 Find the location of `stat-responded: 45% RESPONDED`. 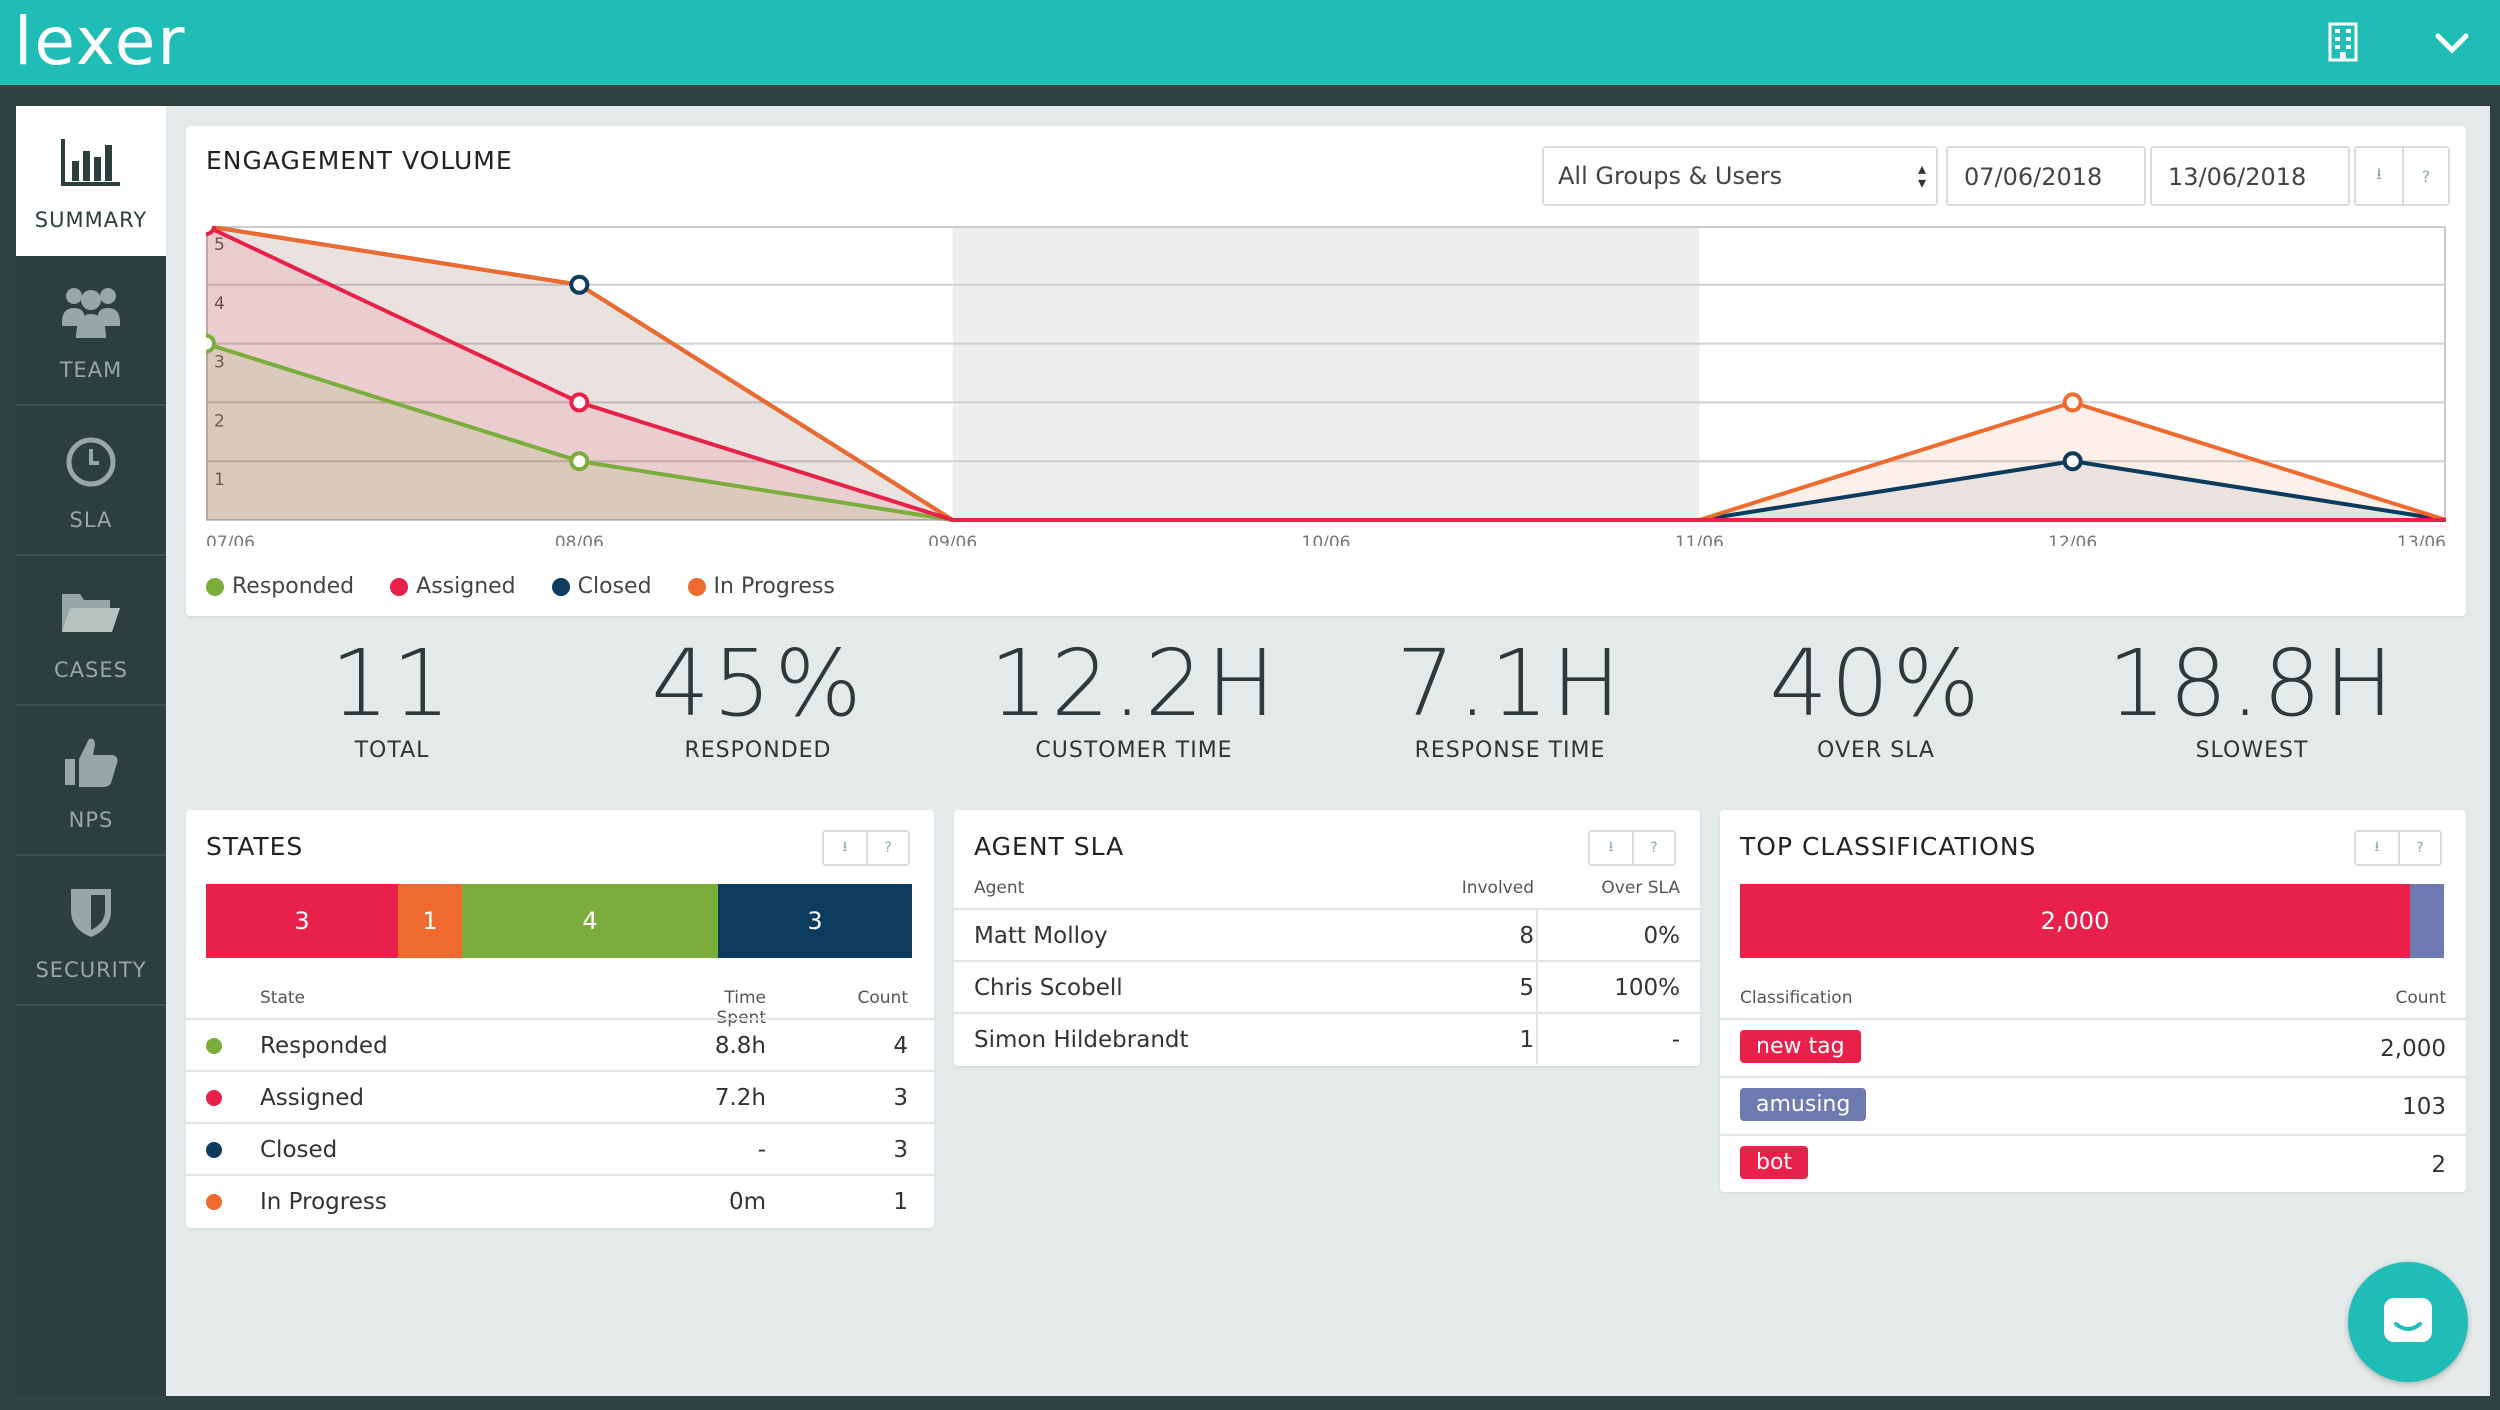

stat-responded: 45% RESPONDED is located at coordinates (758, 697).